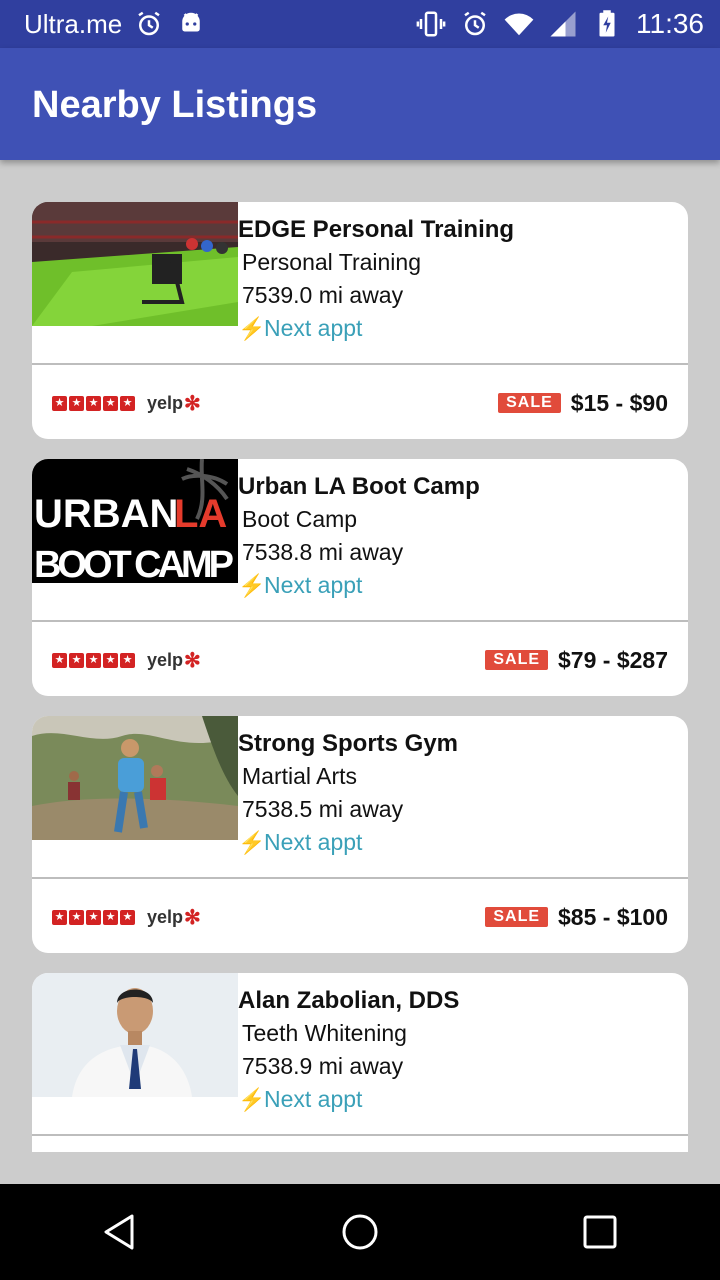  What do you see at coordinates (563, 24) in the screenshot?
I see `signal-icon` at bounding box center [563, 24].